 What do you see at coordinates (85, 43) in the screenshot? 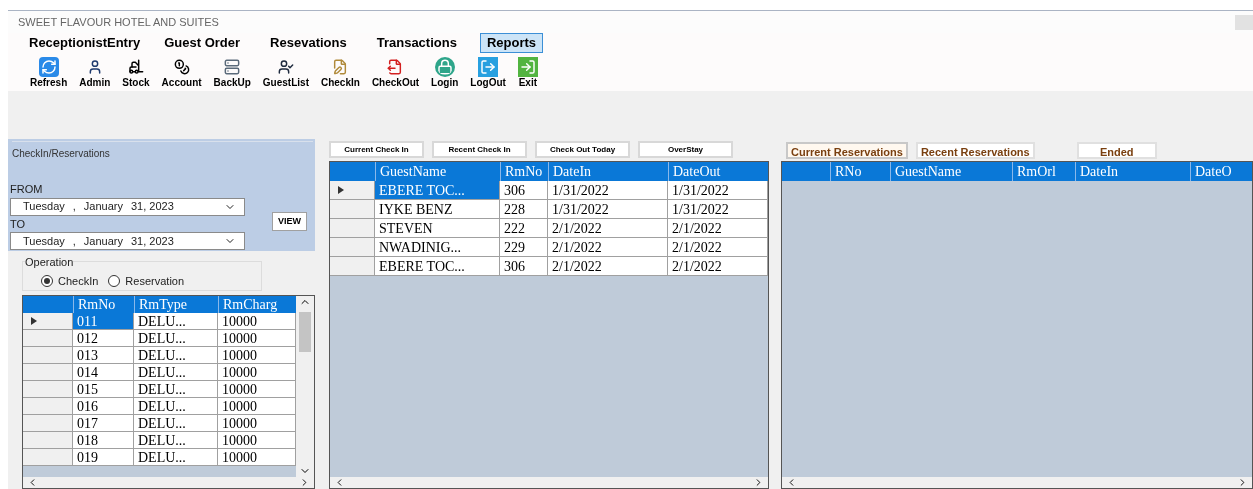
I see `menu-item: ReceptionistEntry` at bounding box center [85, 43].